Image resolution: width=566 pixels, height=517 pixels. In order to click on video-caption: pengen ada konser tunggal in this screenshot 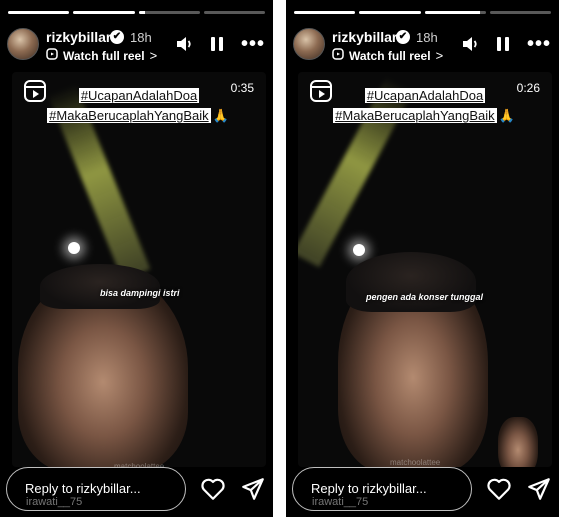, I will do `click(425, 297)`.